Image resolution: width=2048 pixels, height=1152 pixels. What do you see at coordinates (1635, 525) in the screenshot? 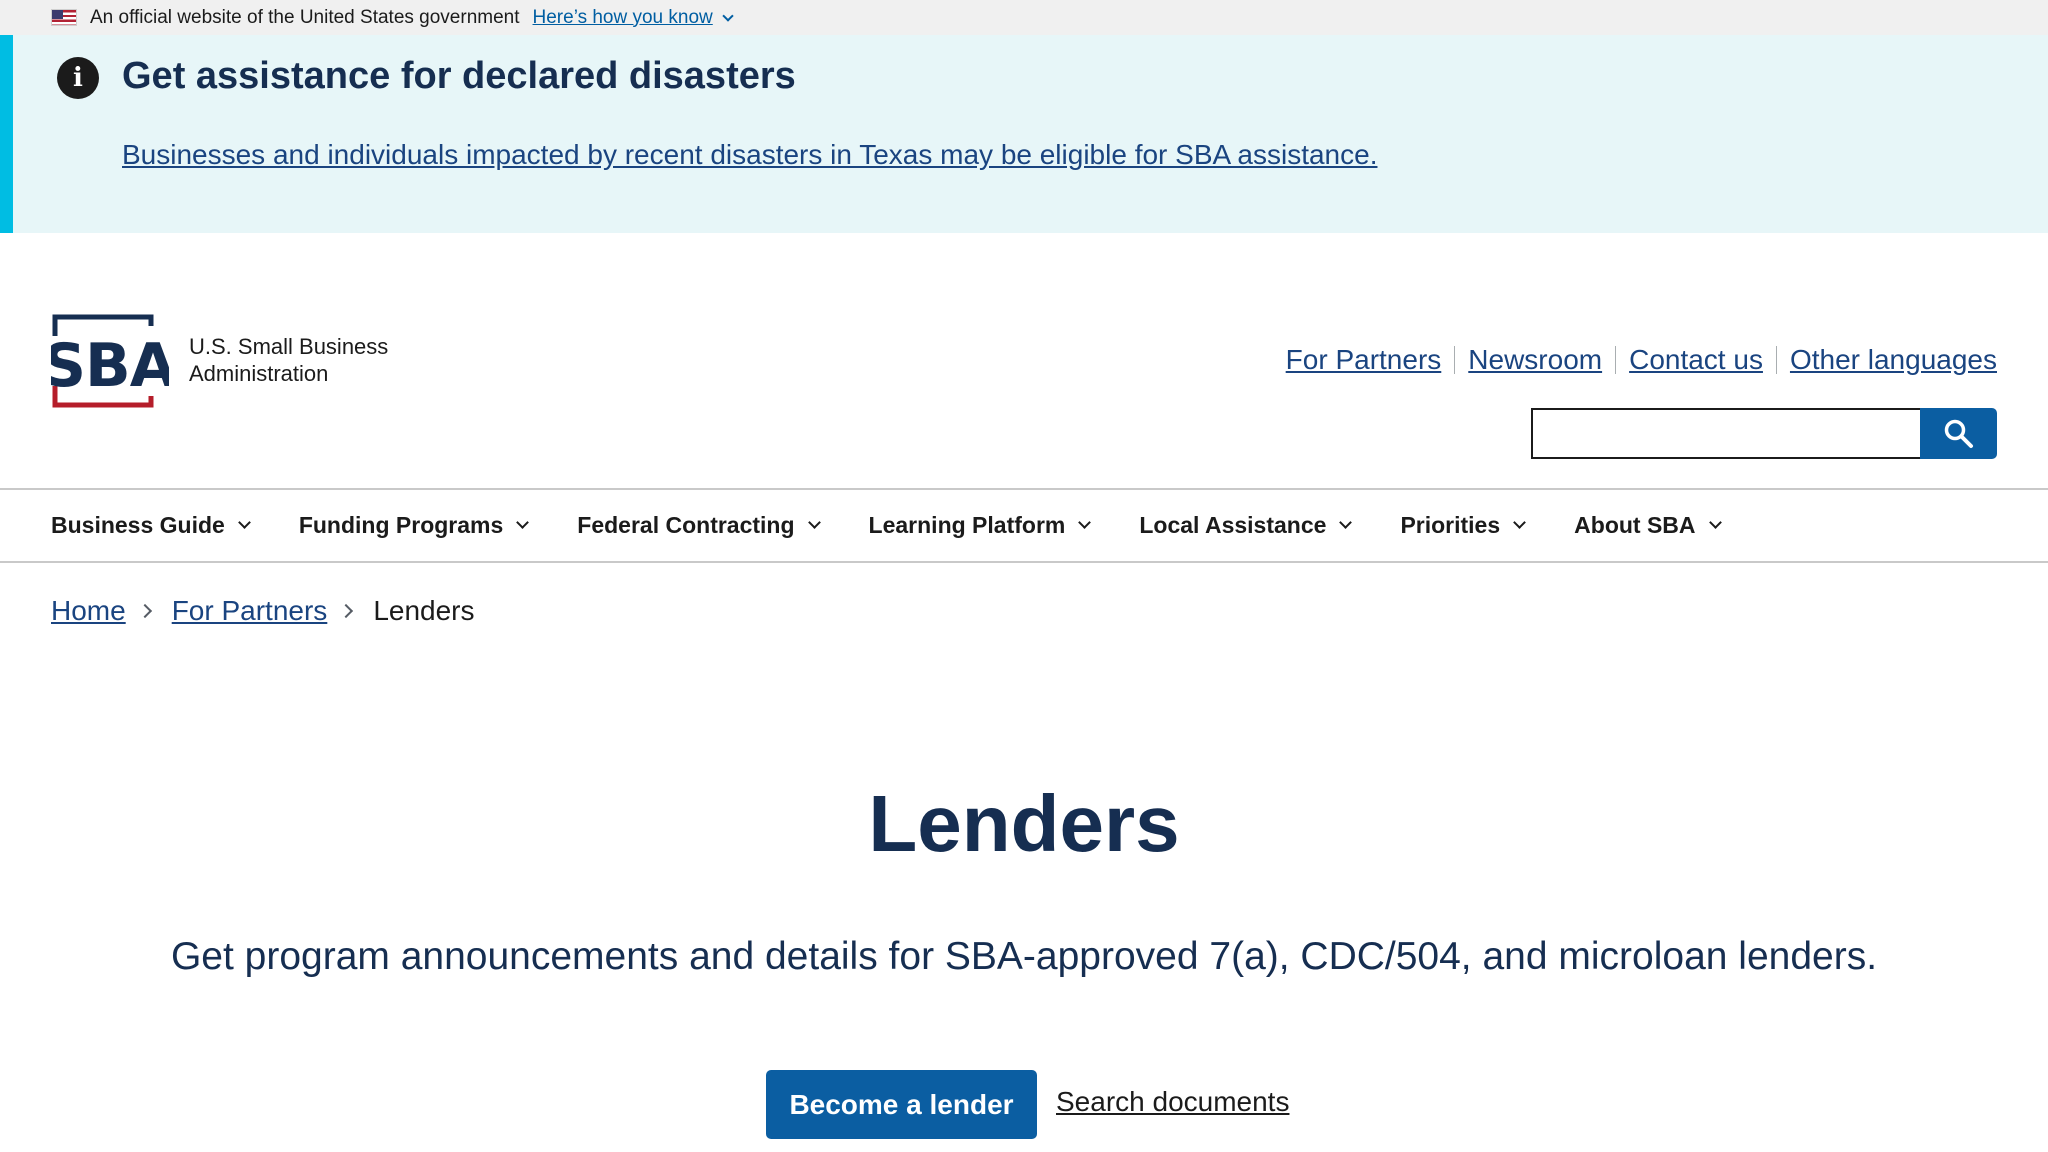
I see `nav-item-label: About SBA` at bounding box center [1635, 525].